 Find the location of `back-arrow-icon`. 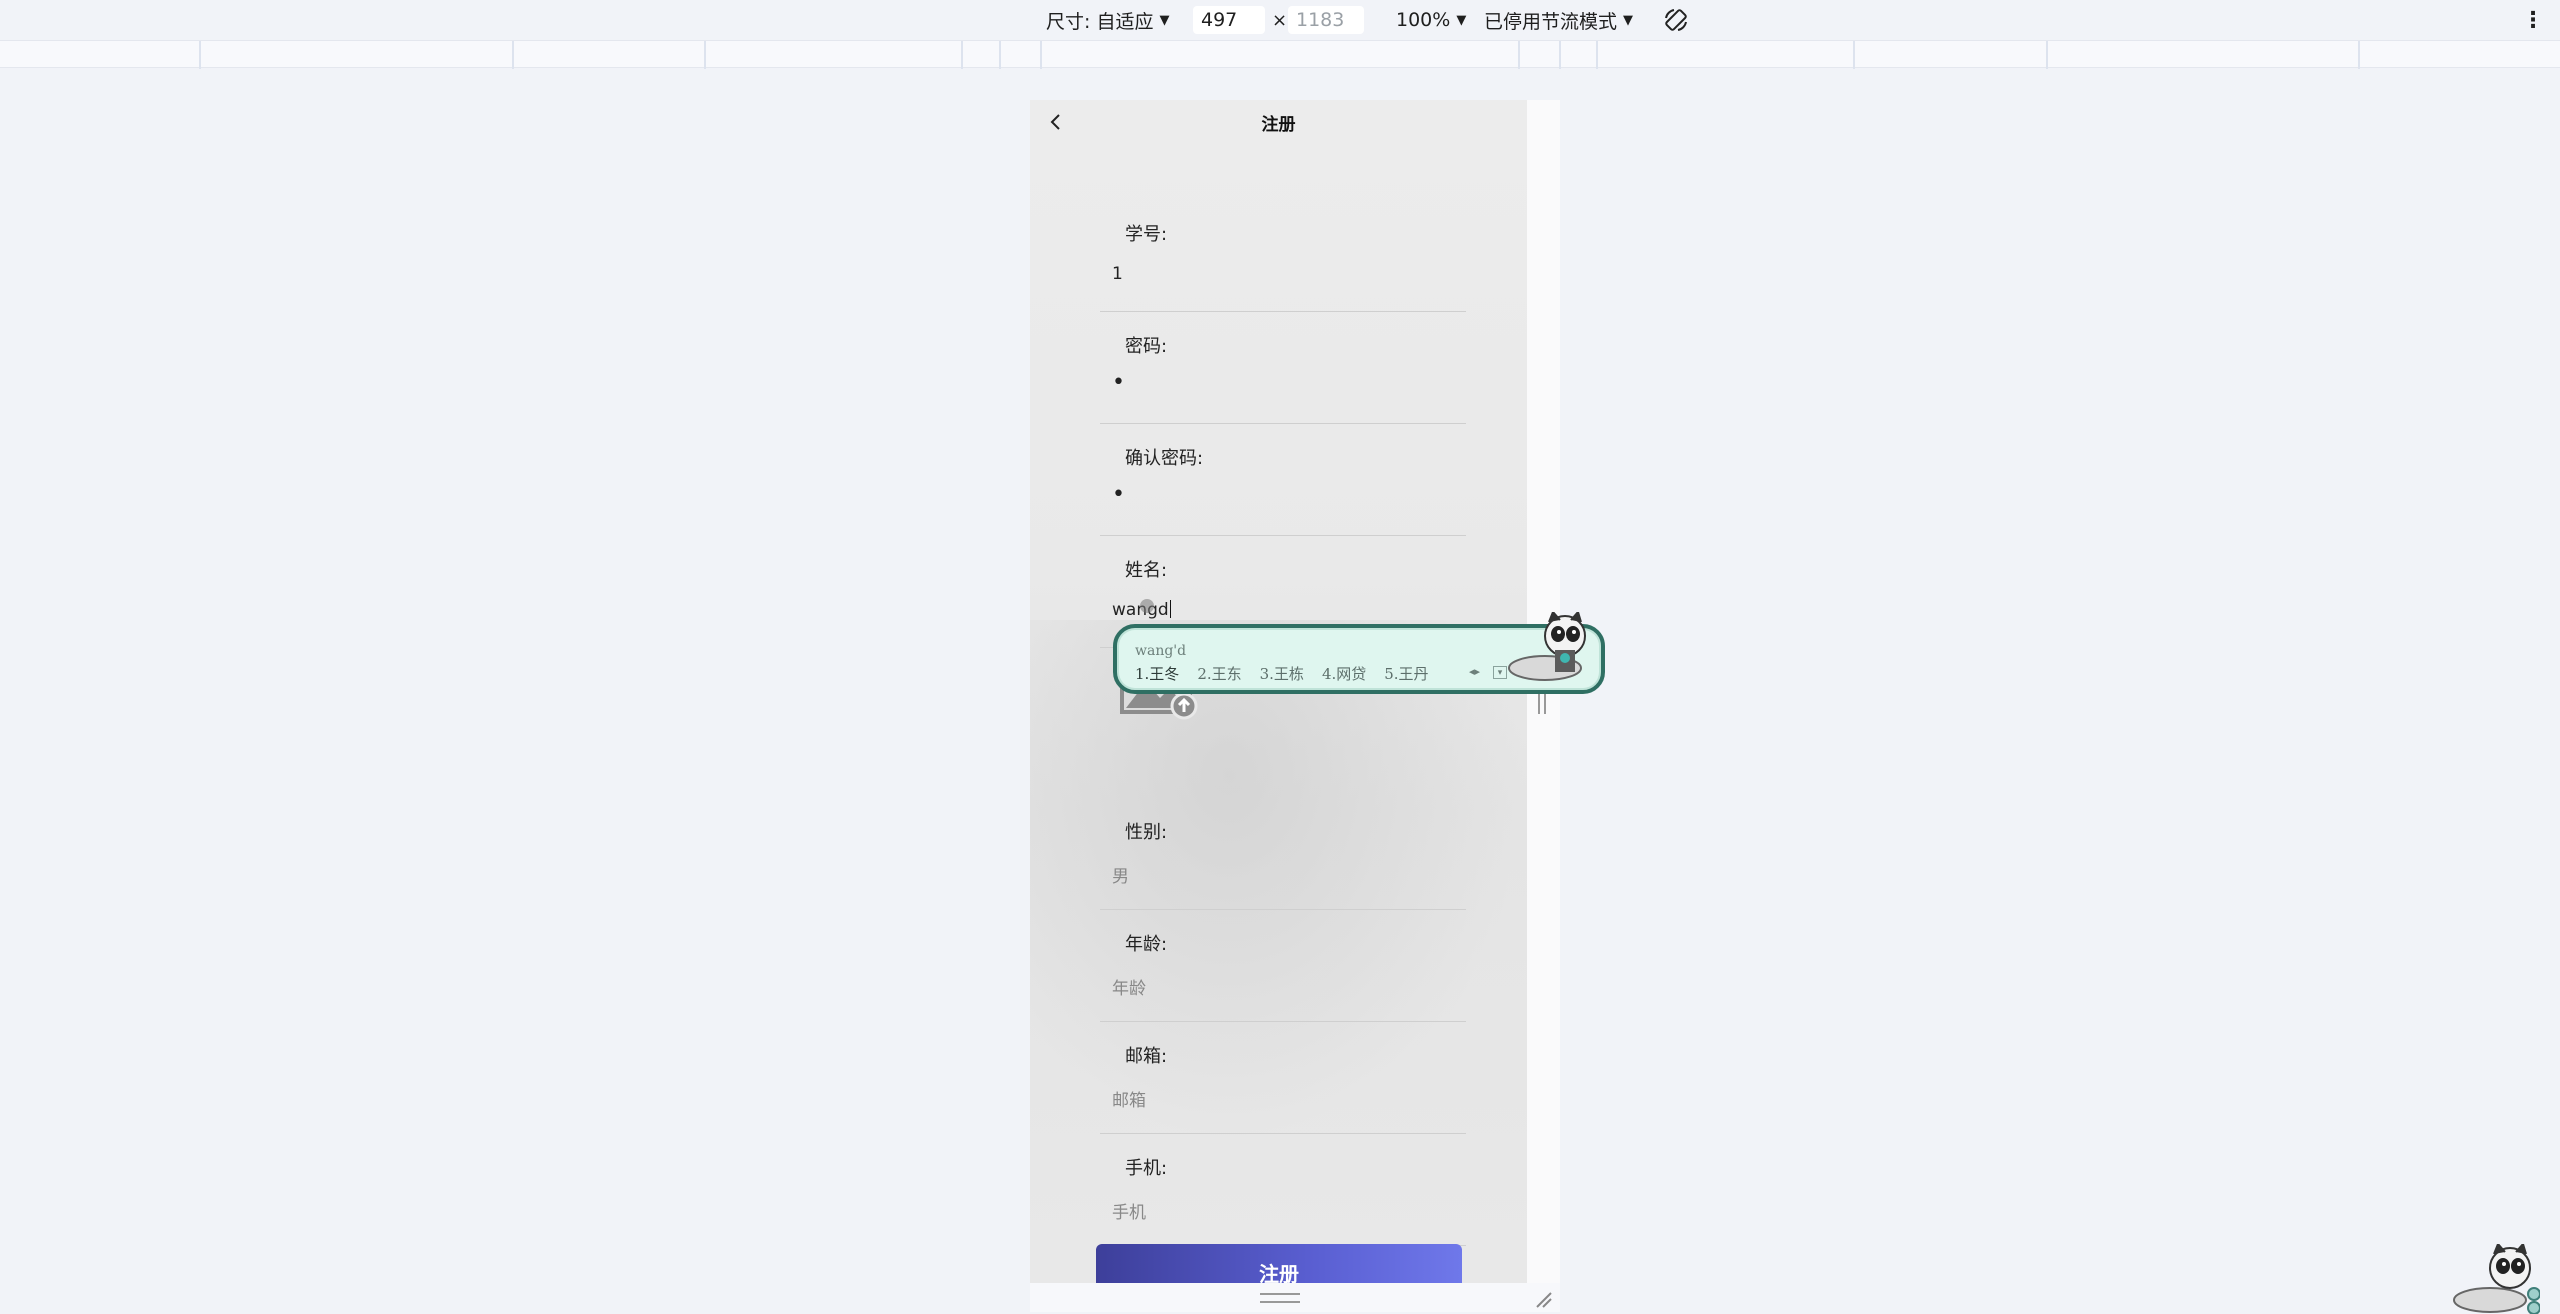

back-arrow-icon is located at coordinates (1056, 122).